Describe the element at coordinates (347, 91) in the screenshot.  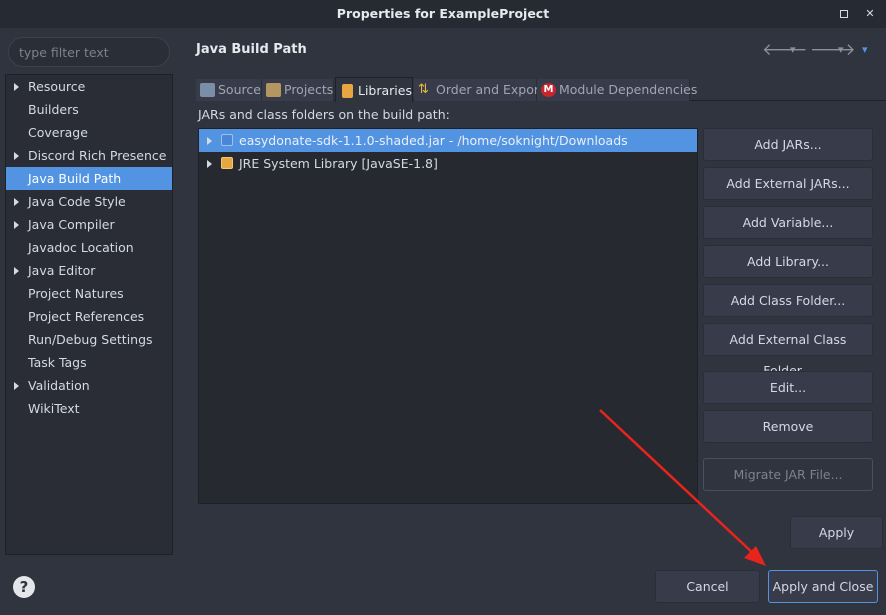
I see `libraries-icon` at that location.